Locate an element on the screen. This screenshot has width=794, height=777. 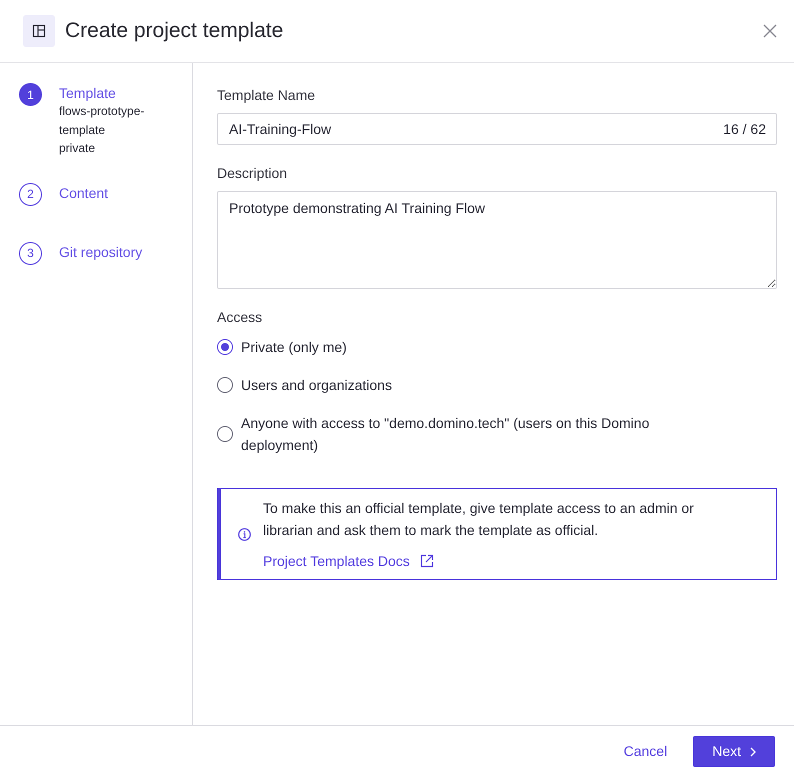
chevron-right-icon is located at coordinates (753, 751).